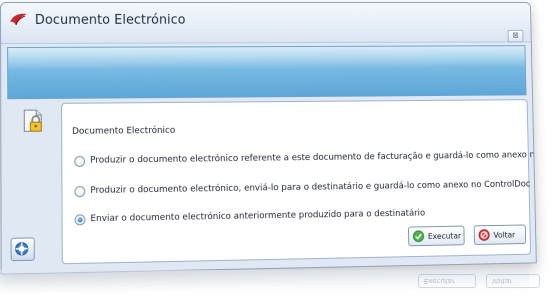 This screenshot has height=295, width=559. Describe the element at coordinates (80, 219) in the screenshot. I see `radio-button-selected` at that location.